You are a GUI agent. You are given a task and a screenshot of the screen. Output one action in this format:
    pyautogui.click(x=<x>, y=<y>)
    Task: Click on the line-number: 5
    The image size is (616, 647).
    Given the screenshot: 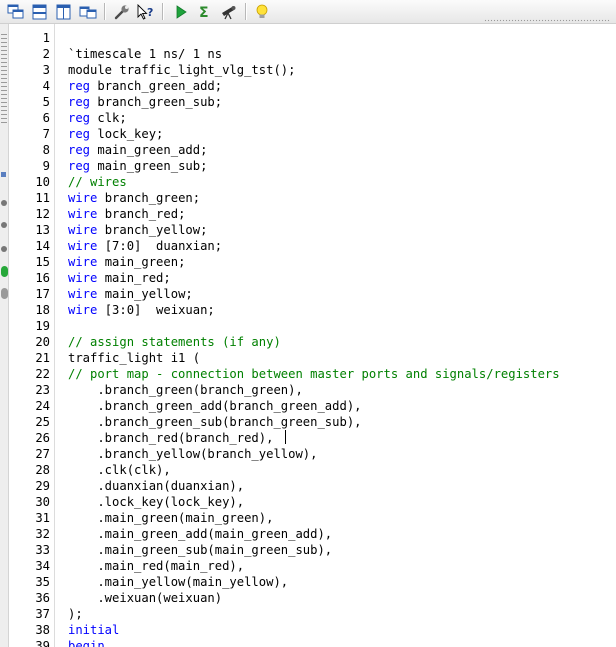 What is the action you would take?
    pyautogui.click(x=46, y=102)
    